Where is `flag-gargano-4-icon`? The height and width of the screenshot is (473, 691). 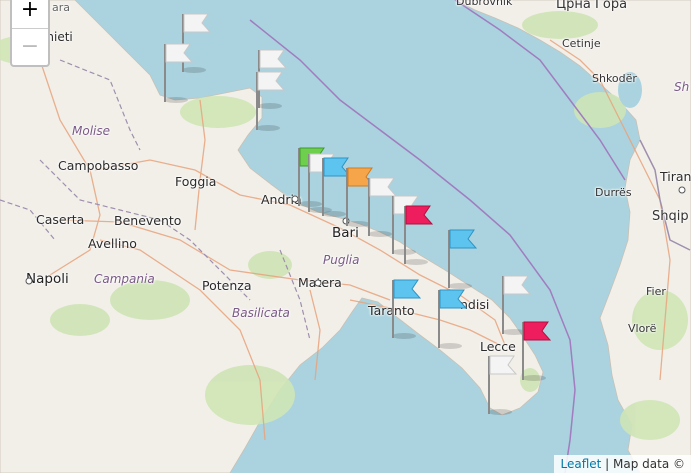 flag-gargano-4-icon is located at coordinates (271, 101).